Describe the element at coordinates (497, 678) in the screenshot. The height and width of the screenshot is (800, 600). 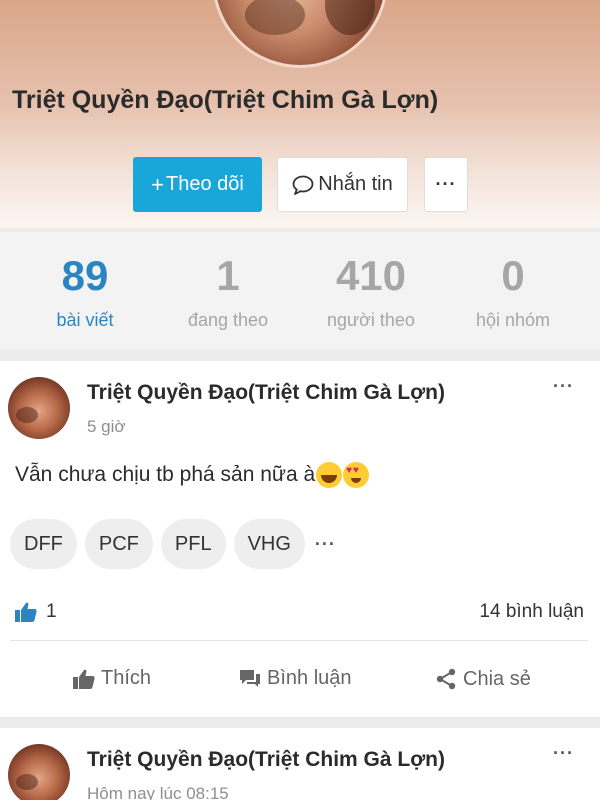
I see `share-button-label: Chia sẻ` at that location.